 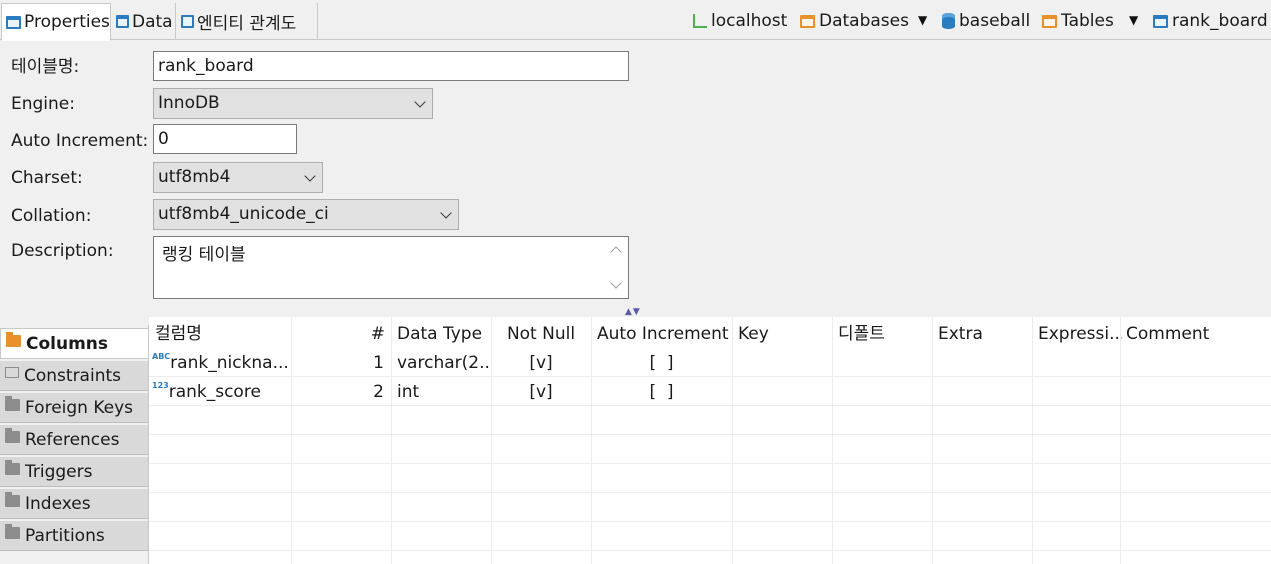 I want to click on database-icon, so click(x=948, y=21).